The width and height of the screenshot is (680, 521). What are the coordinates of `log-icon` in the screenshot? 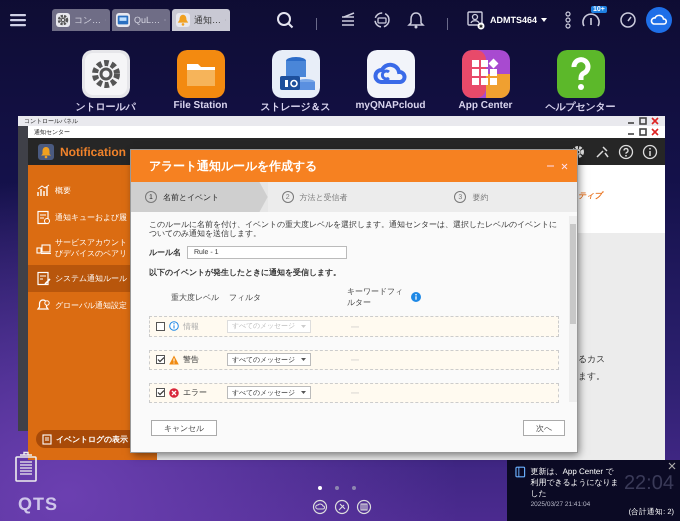 It's located at (47, 439).